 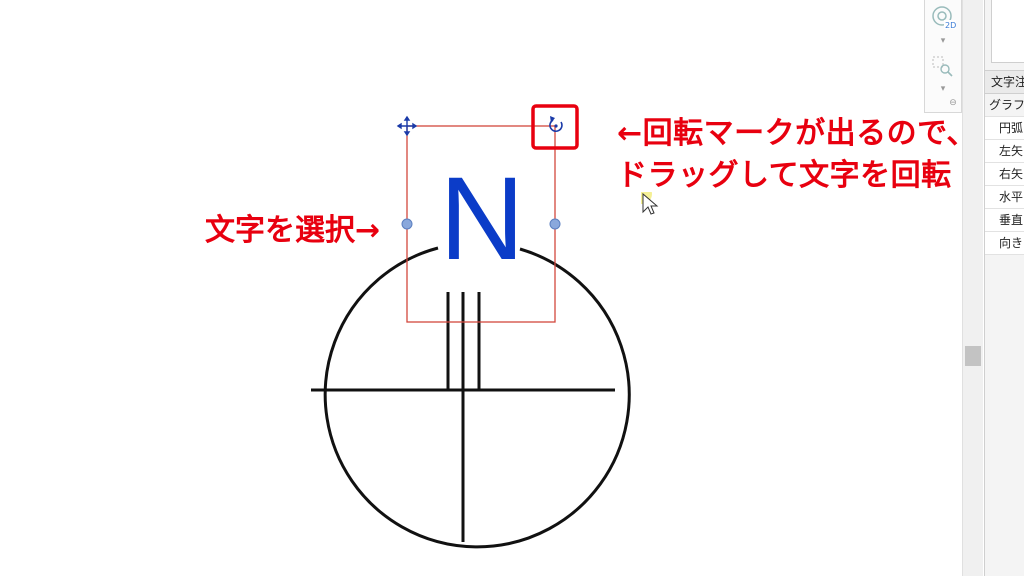 What do you see at coordinates (1004, 220) in the screenshot?
I see `list-item: 垂直` at bounding box center [1004, 220].